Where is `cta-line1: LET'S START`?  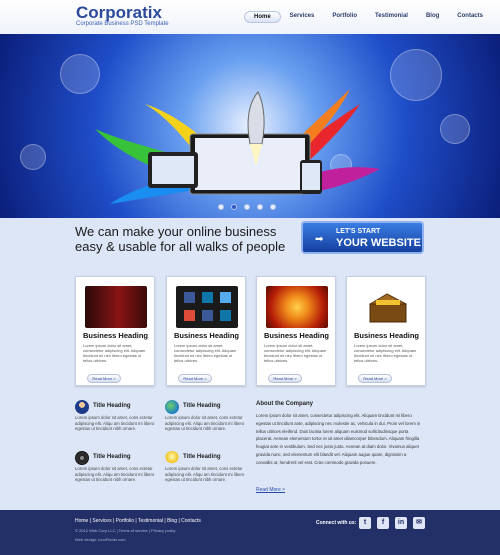
cta-line1: LET'S START is located at coordinates (358, 231).